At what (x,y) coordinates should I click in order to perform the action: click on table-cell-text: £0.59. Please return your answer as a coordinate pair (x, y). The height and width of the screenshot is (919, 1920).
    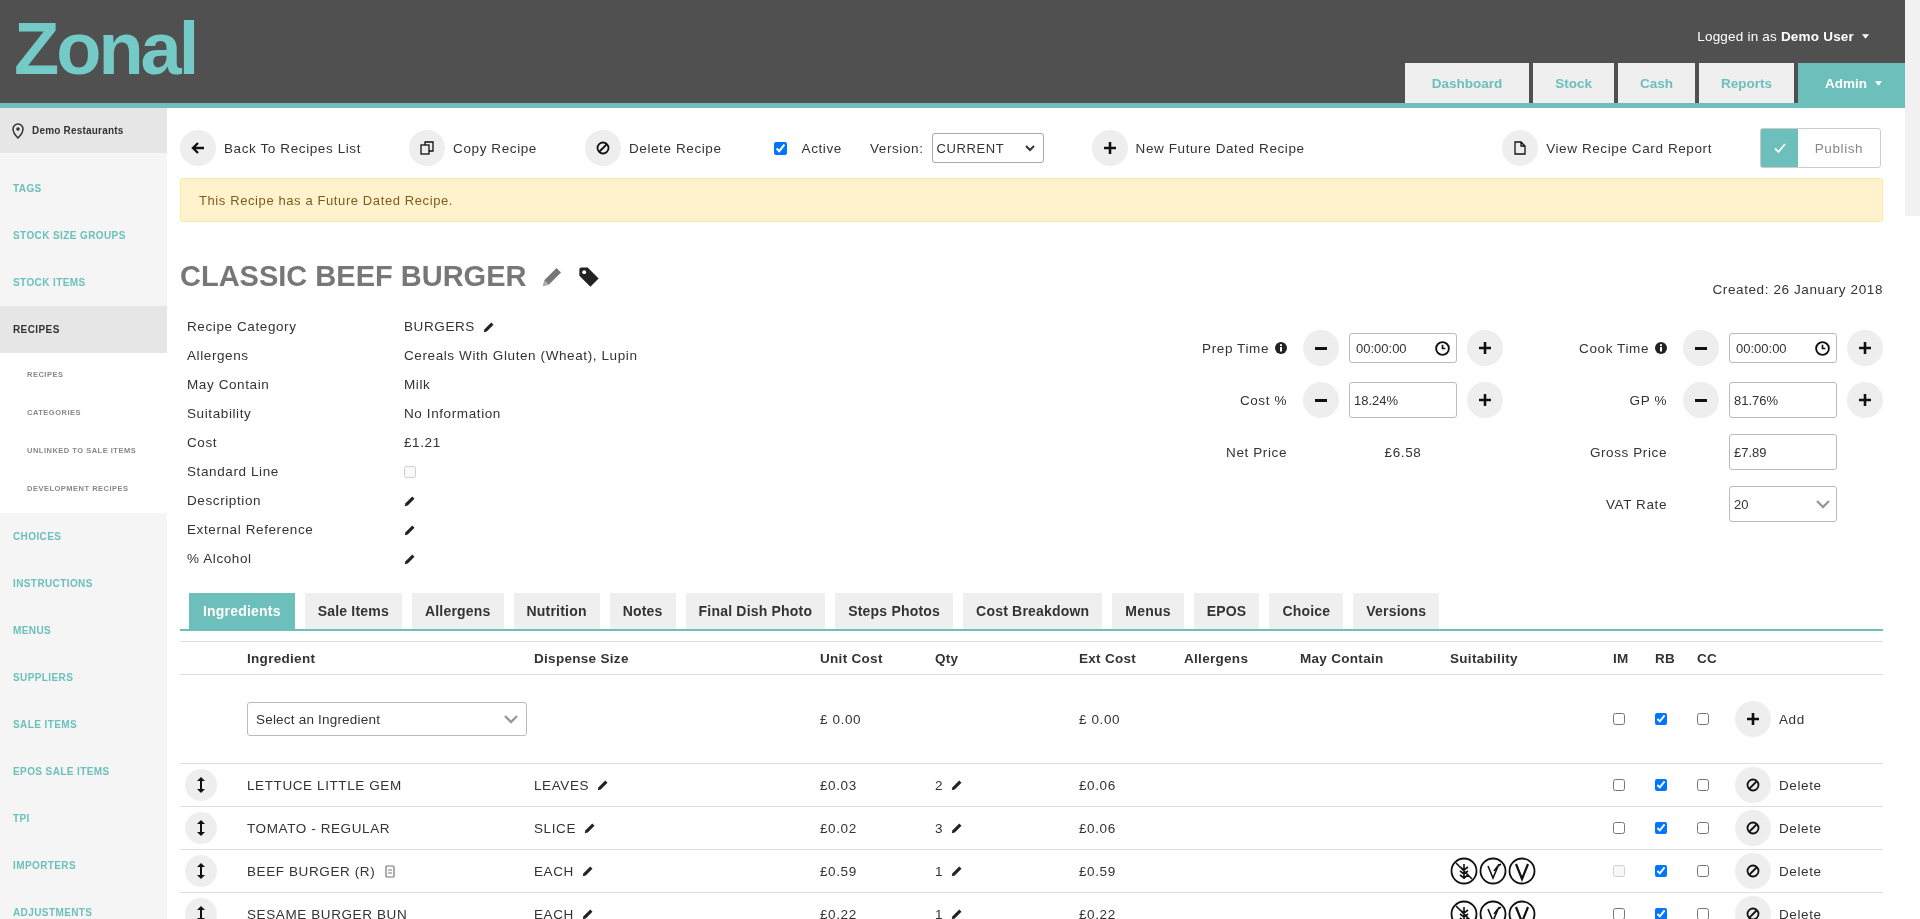
    Looking at the image, I should click on (1098, 871).